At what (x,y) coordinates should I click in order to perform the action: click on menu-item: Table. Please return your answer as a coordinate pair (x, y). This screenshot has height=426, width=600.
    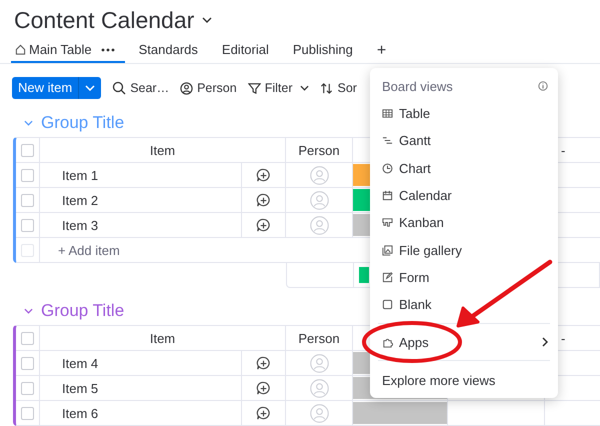
    Looking at the image, I should click on (464, 114).